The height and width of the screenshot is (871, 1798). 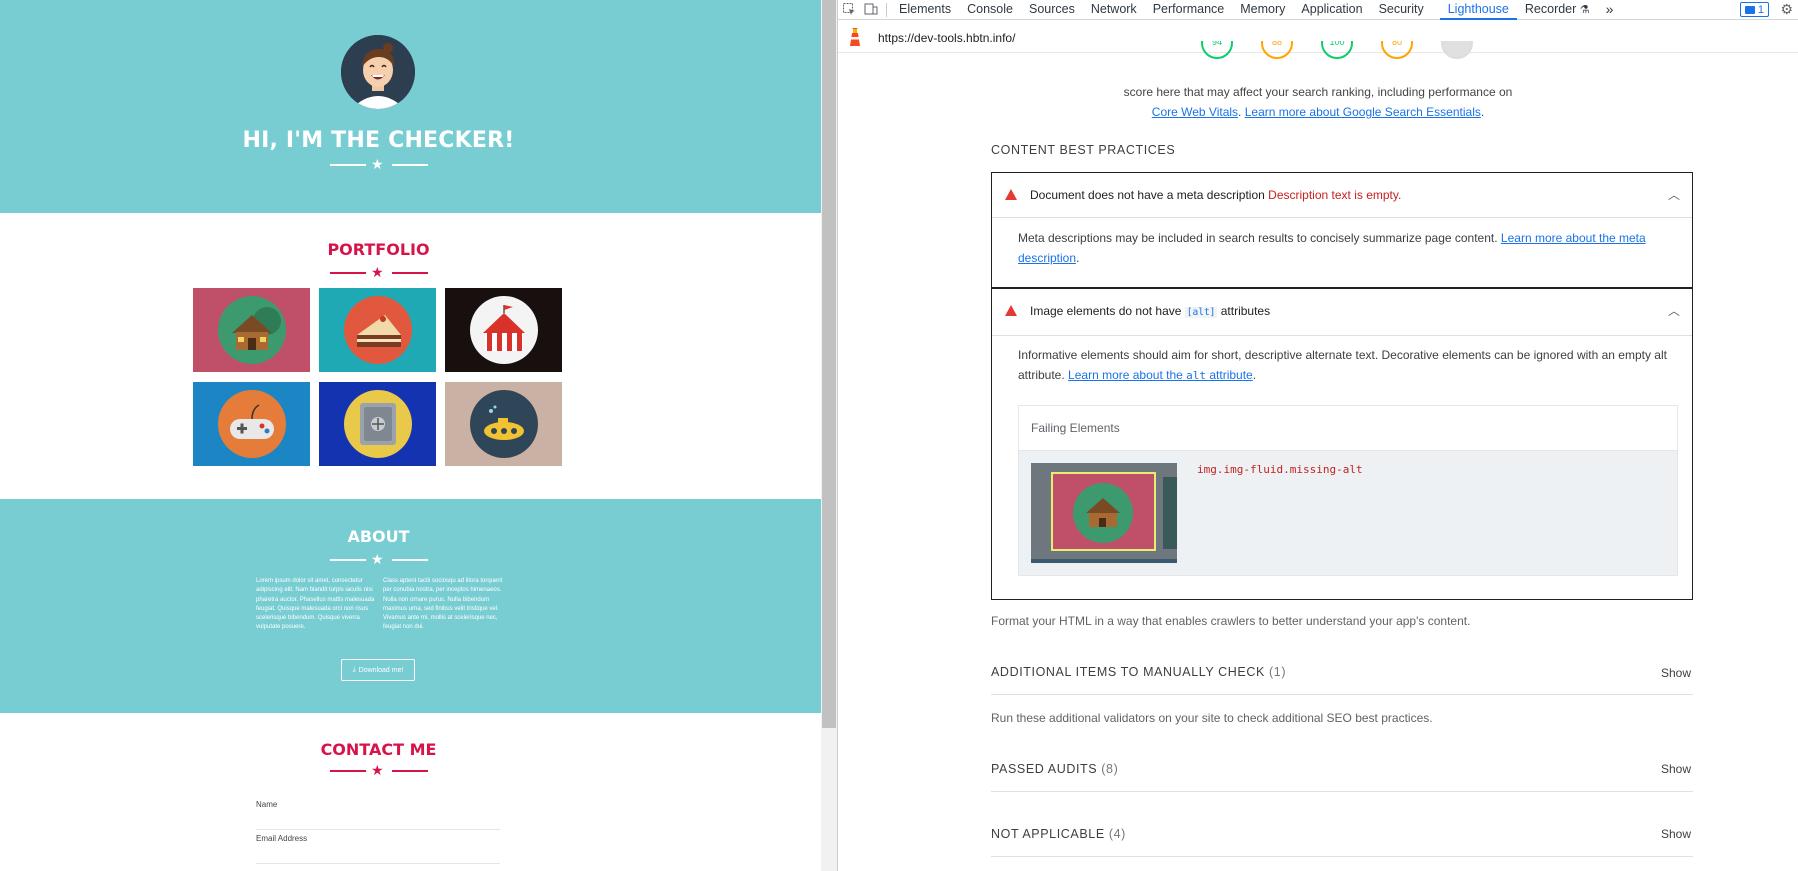 What do you see at coordinates (1676, 769) in the screenshot?
I see `passed-audits-show-button: Show` at bounding box center [1676, 769].